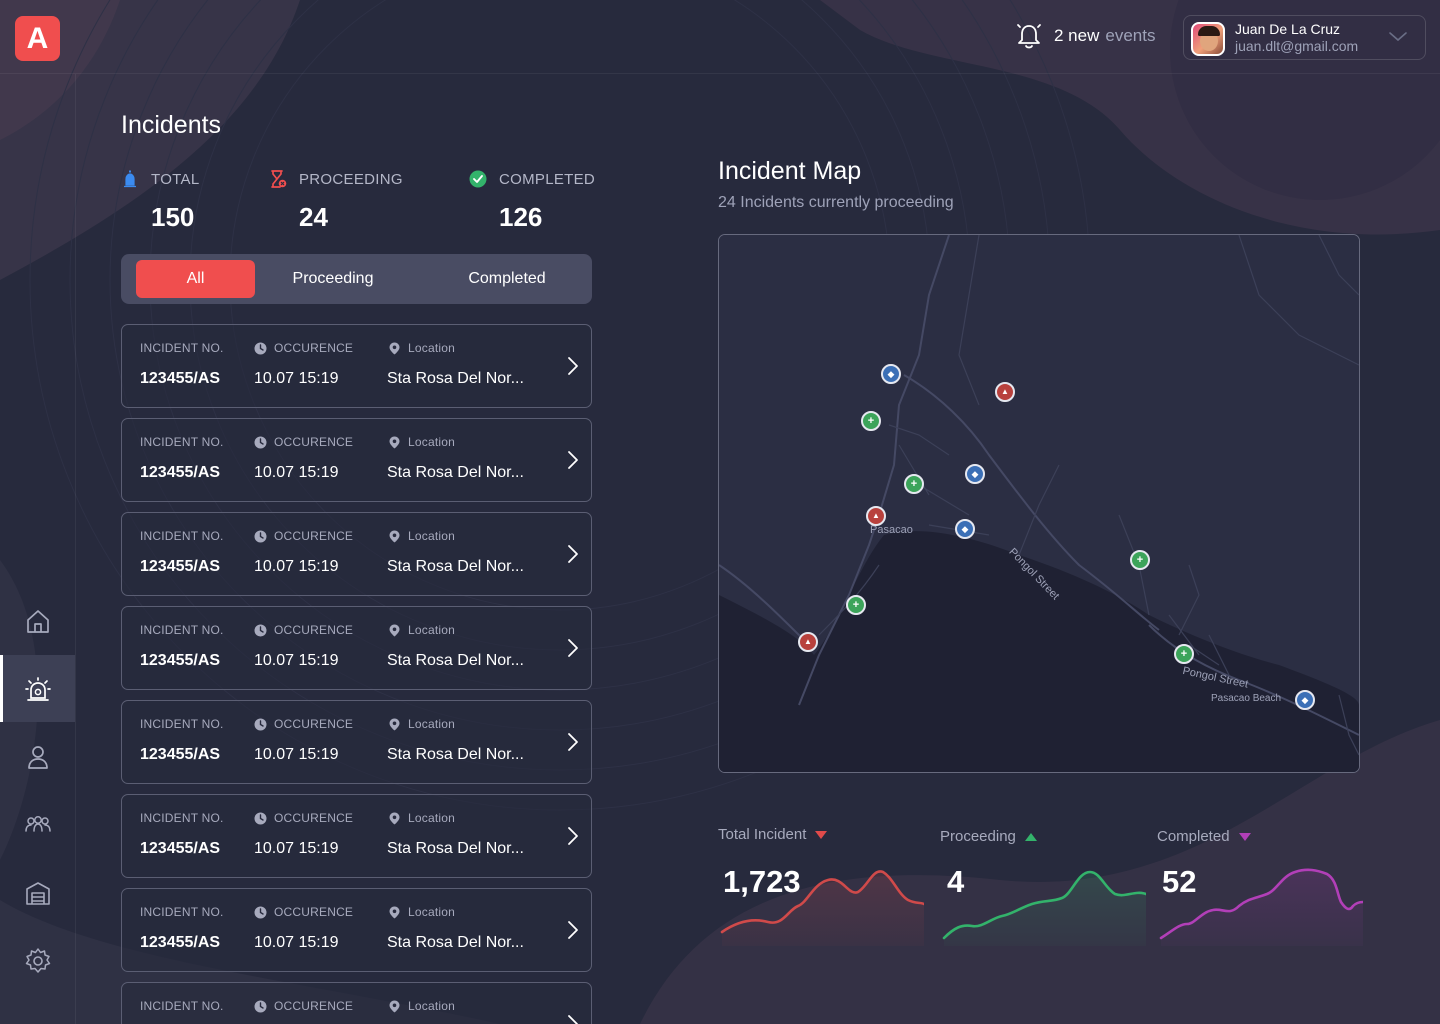 This screenshot has height=1024, width=1440. Describe the element at coordinates (37, 824) in the screenshot. I see `sidebar-item-teams` at that location.